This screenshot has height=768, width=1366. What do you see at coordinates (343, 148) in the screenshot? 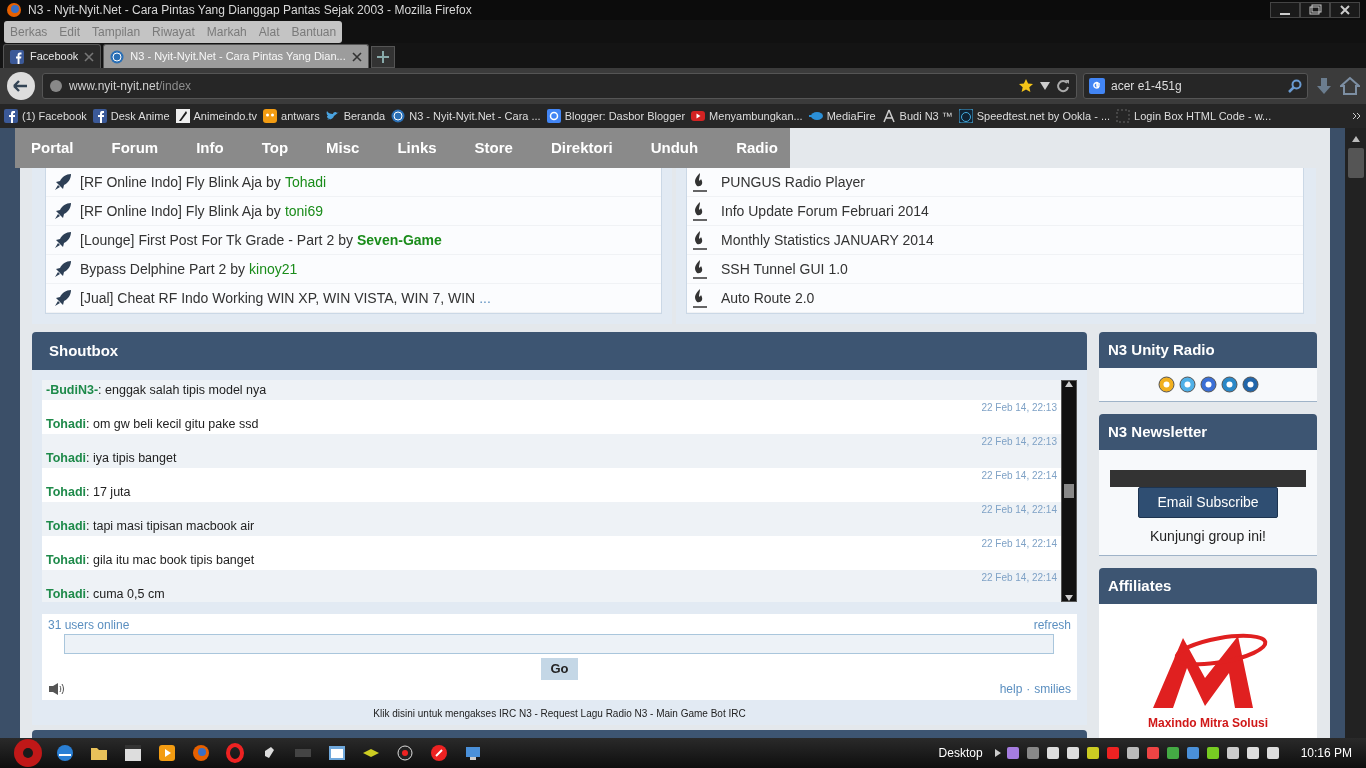
I see `nav-link: Misc` at bounding box center [343, 148].